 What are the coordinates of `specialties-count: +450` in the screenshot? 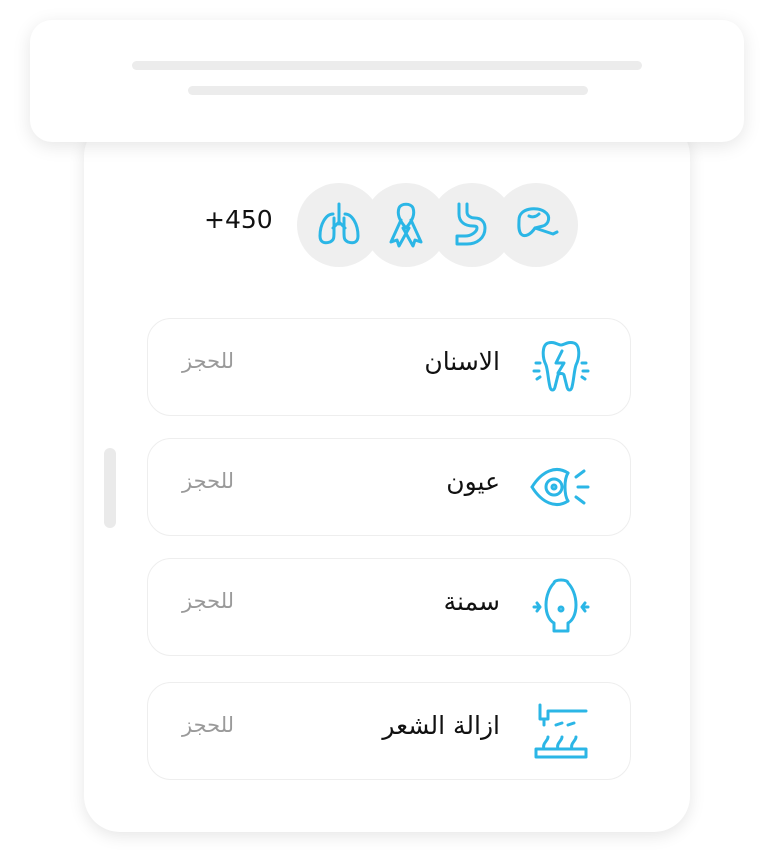 It's located at (238, 219).